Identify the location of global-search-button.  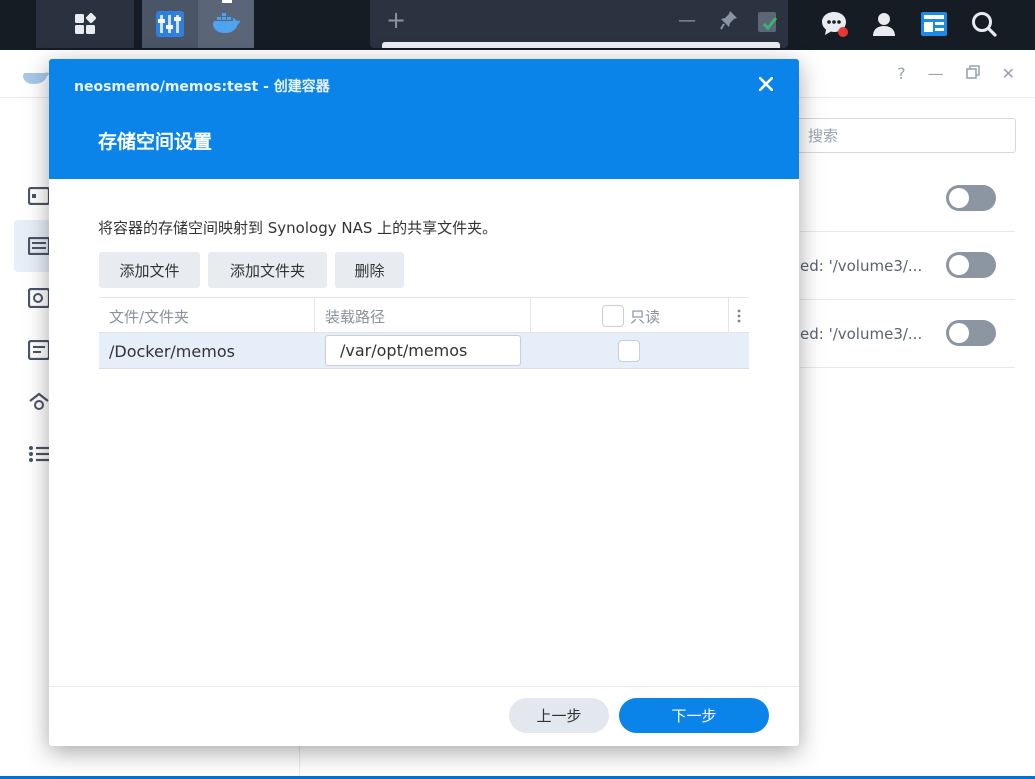
(984, 24).